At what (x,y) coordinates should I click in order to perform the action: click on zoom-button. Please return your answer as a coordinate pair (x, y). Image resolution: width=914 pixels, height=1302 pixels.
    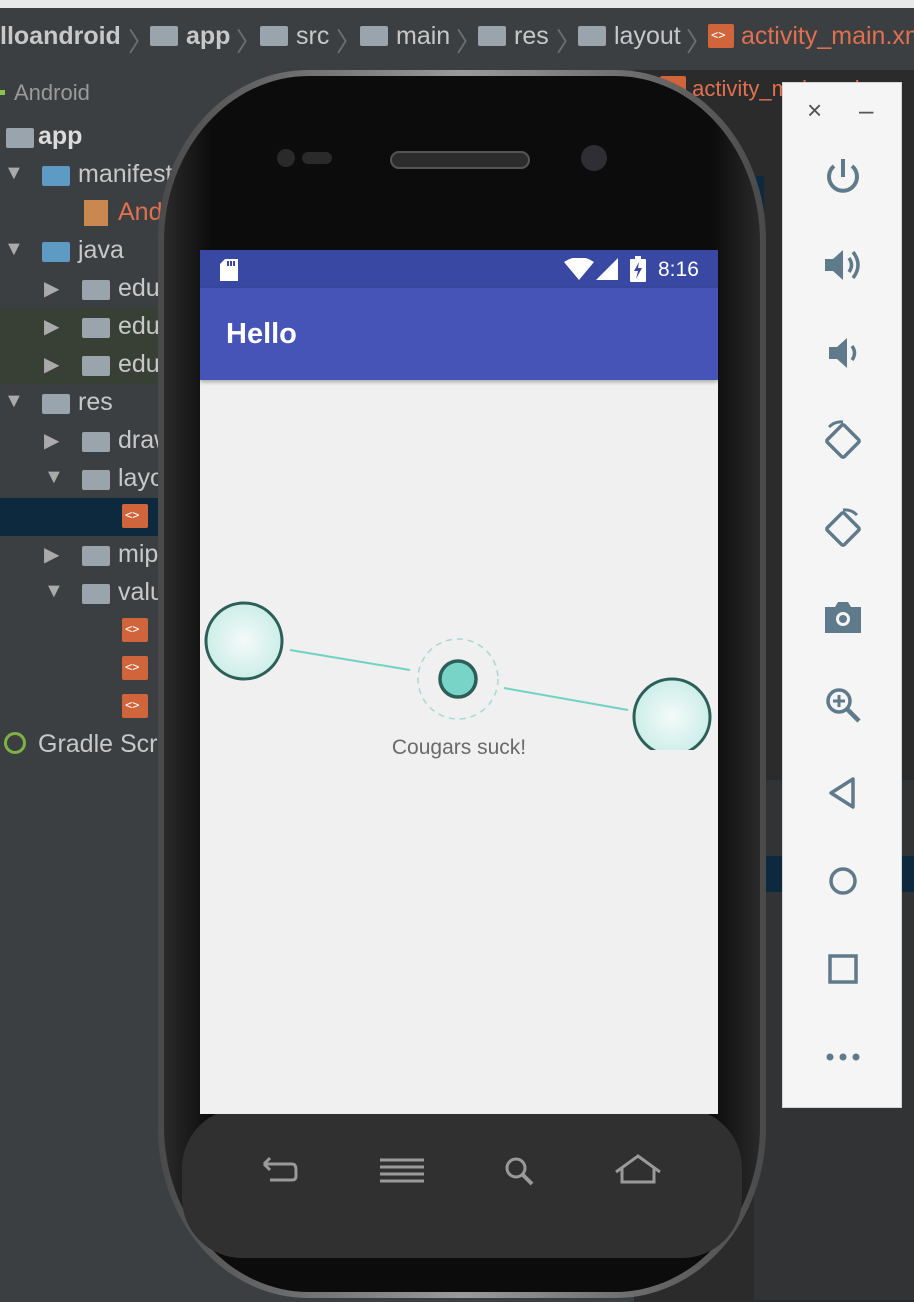
    Looking at the image, I should click on (843, 705).